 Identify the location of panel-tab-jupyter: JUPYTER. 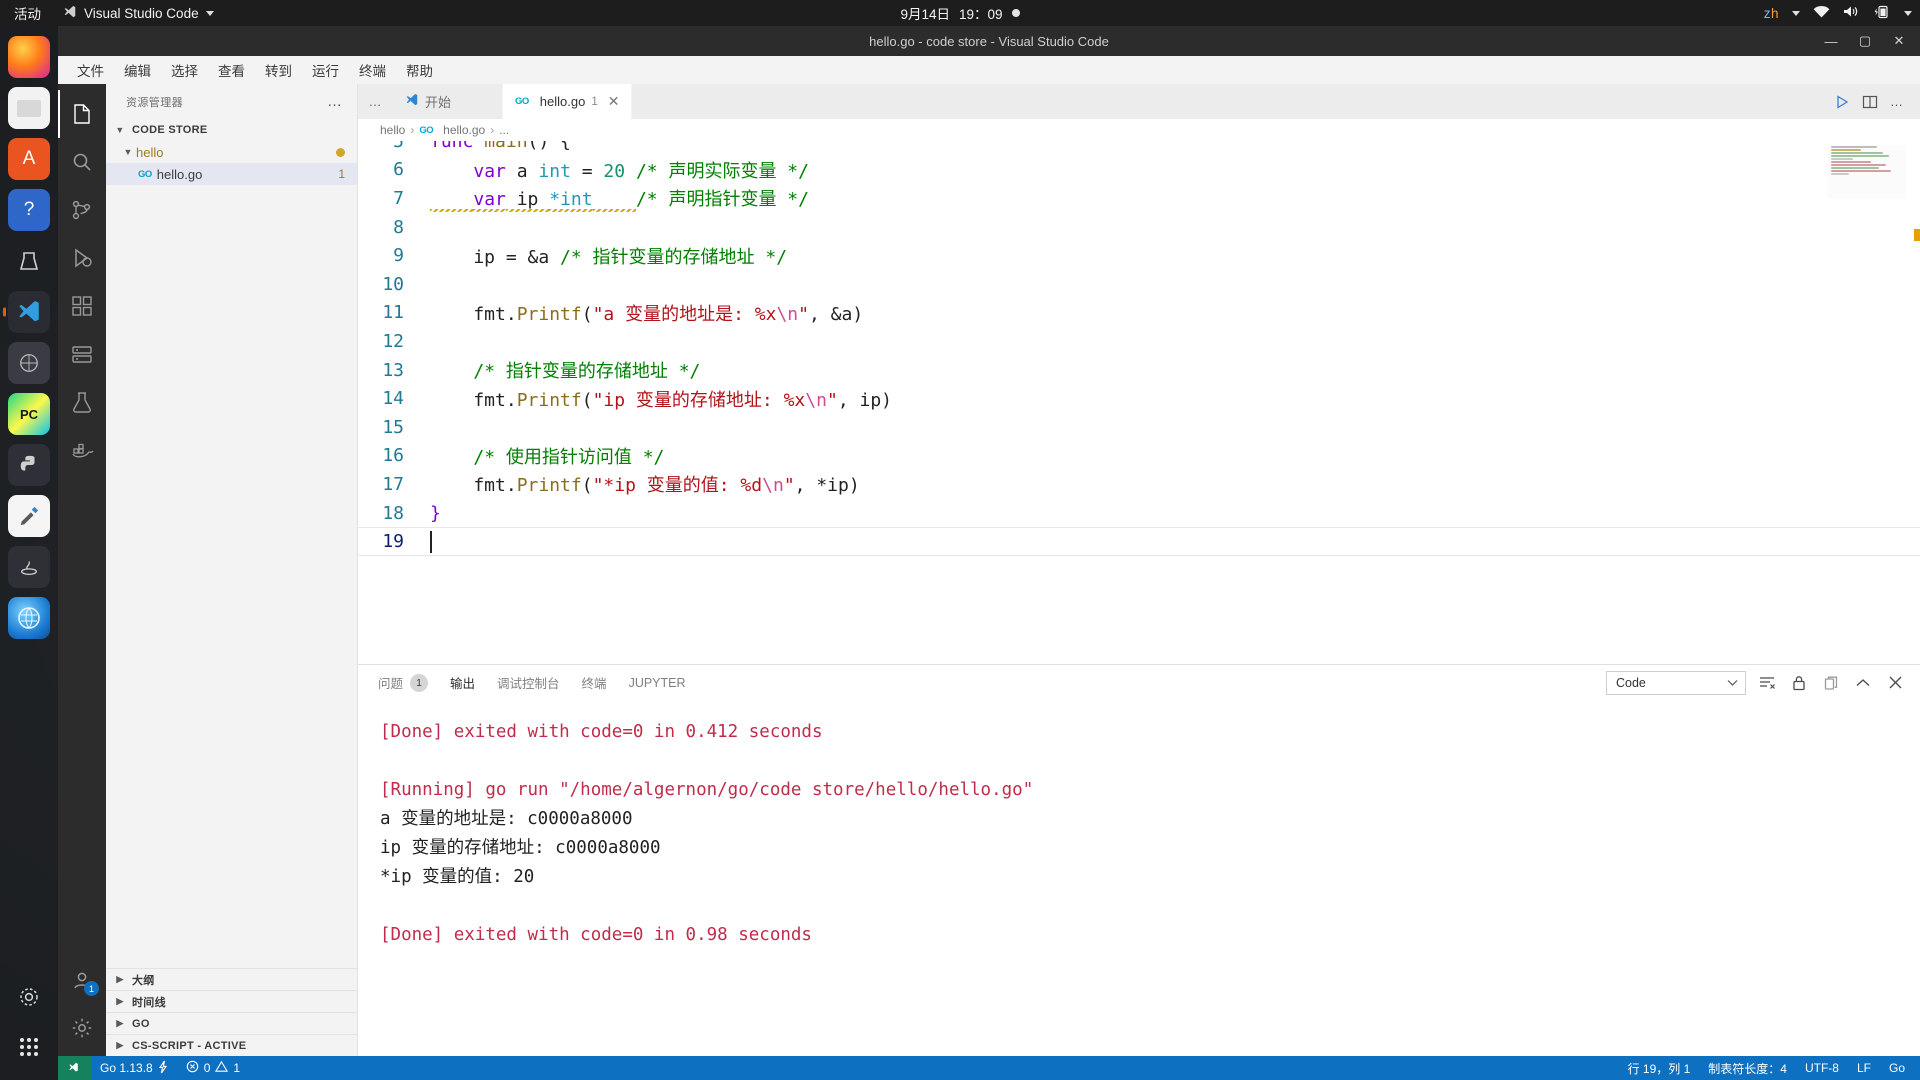
(657, 682).